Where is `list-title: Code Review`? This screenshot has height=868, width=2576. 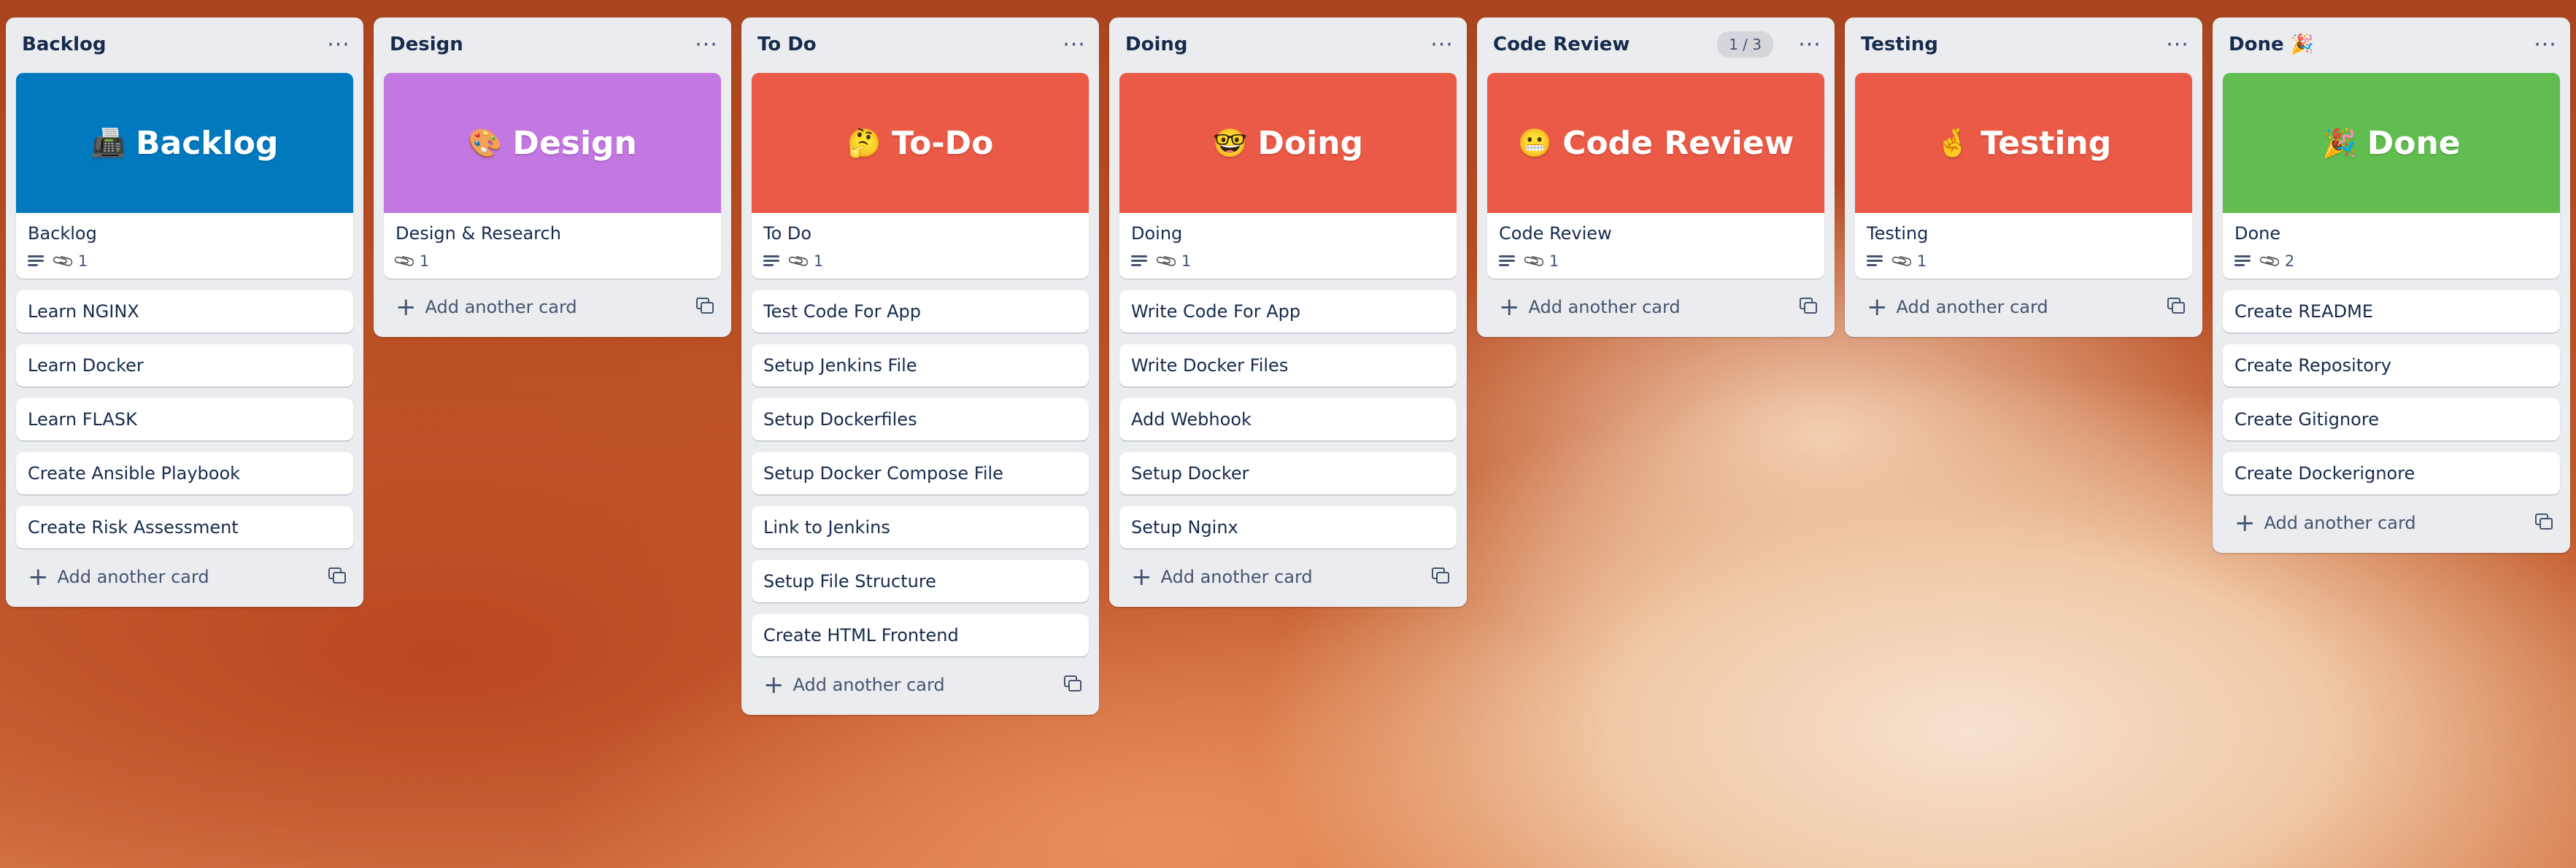
list-title: Code Review is located at coordinates (1602, 44).